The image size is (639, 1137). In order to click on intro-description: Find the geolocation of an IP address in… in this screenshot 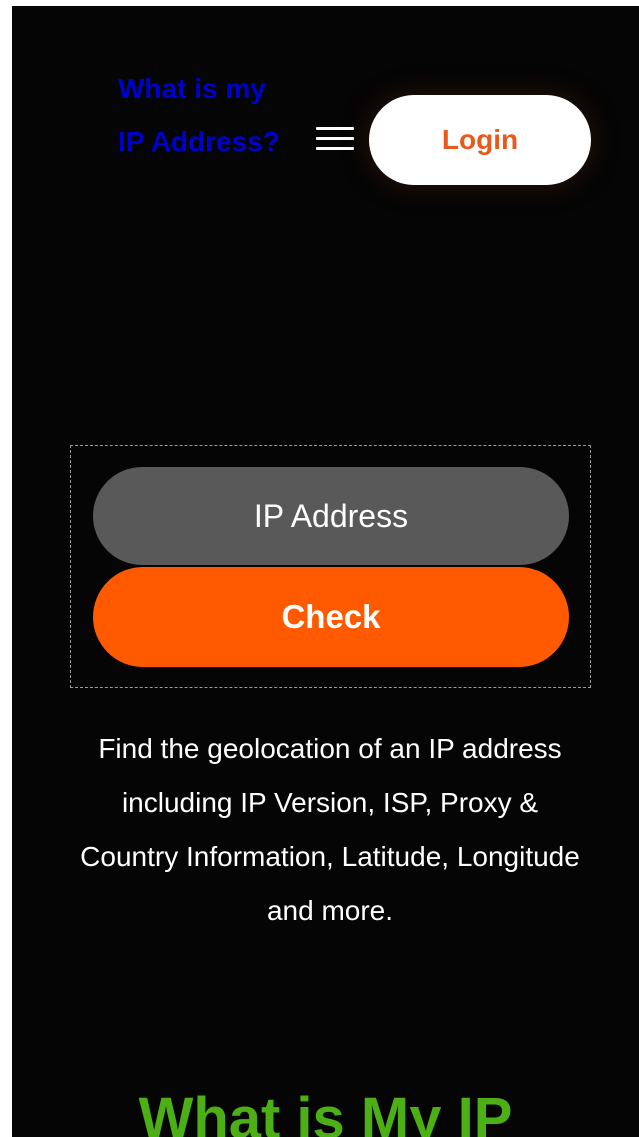, I will do `click(330, 829)`.